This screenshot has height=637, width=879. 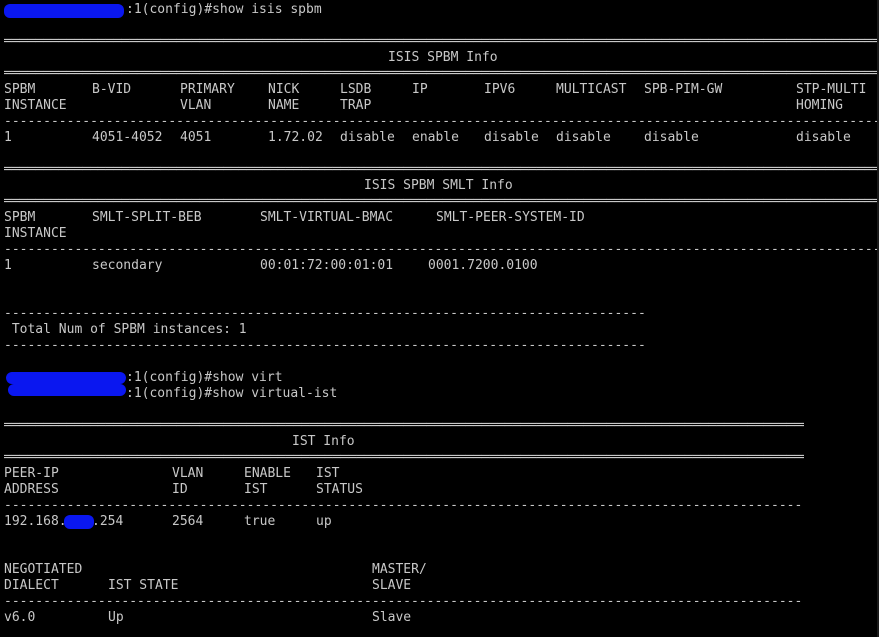 What do you see at coordinates (31, 489) in the screenshot?
I see `col-header: ADDRESS` at bounding box center [31, 489].